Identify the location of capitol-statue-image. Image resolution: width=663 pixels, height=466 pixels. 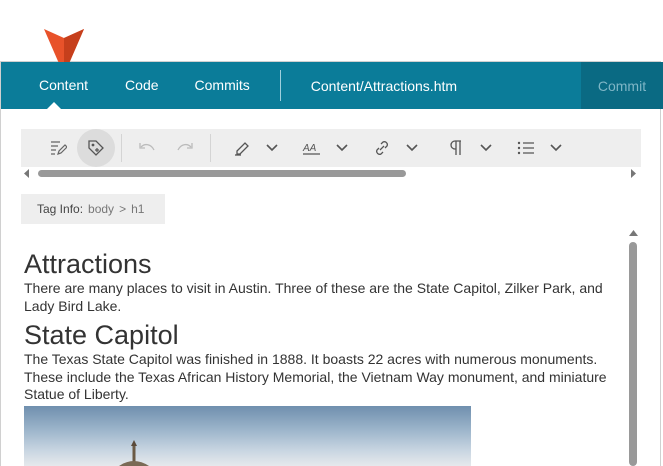
(134, 453).